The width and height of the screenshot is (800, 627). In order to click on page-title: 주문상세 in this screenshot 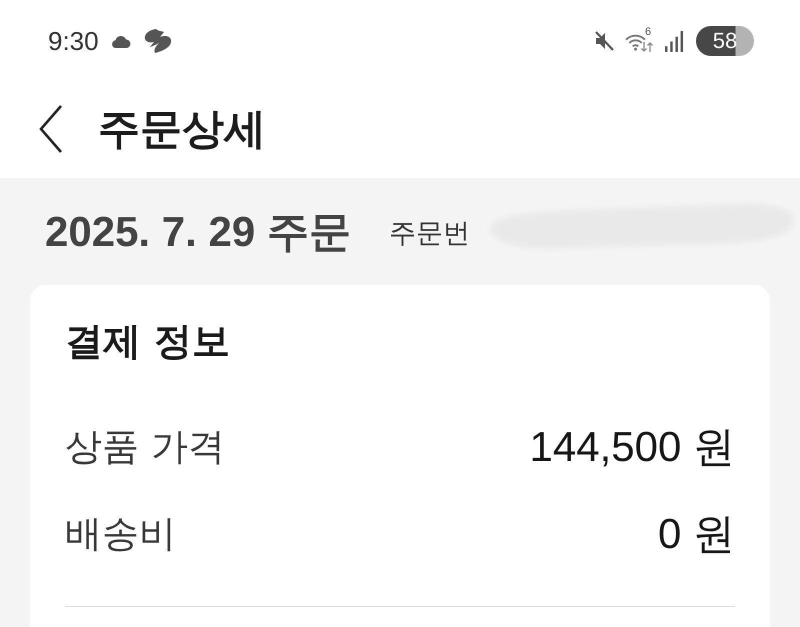, I will do `click(182, 129)`.